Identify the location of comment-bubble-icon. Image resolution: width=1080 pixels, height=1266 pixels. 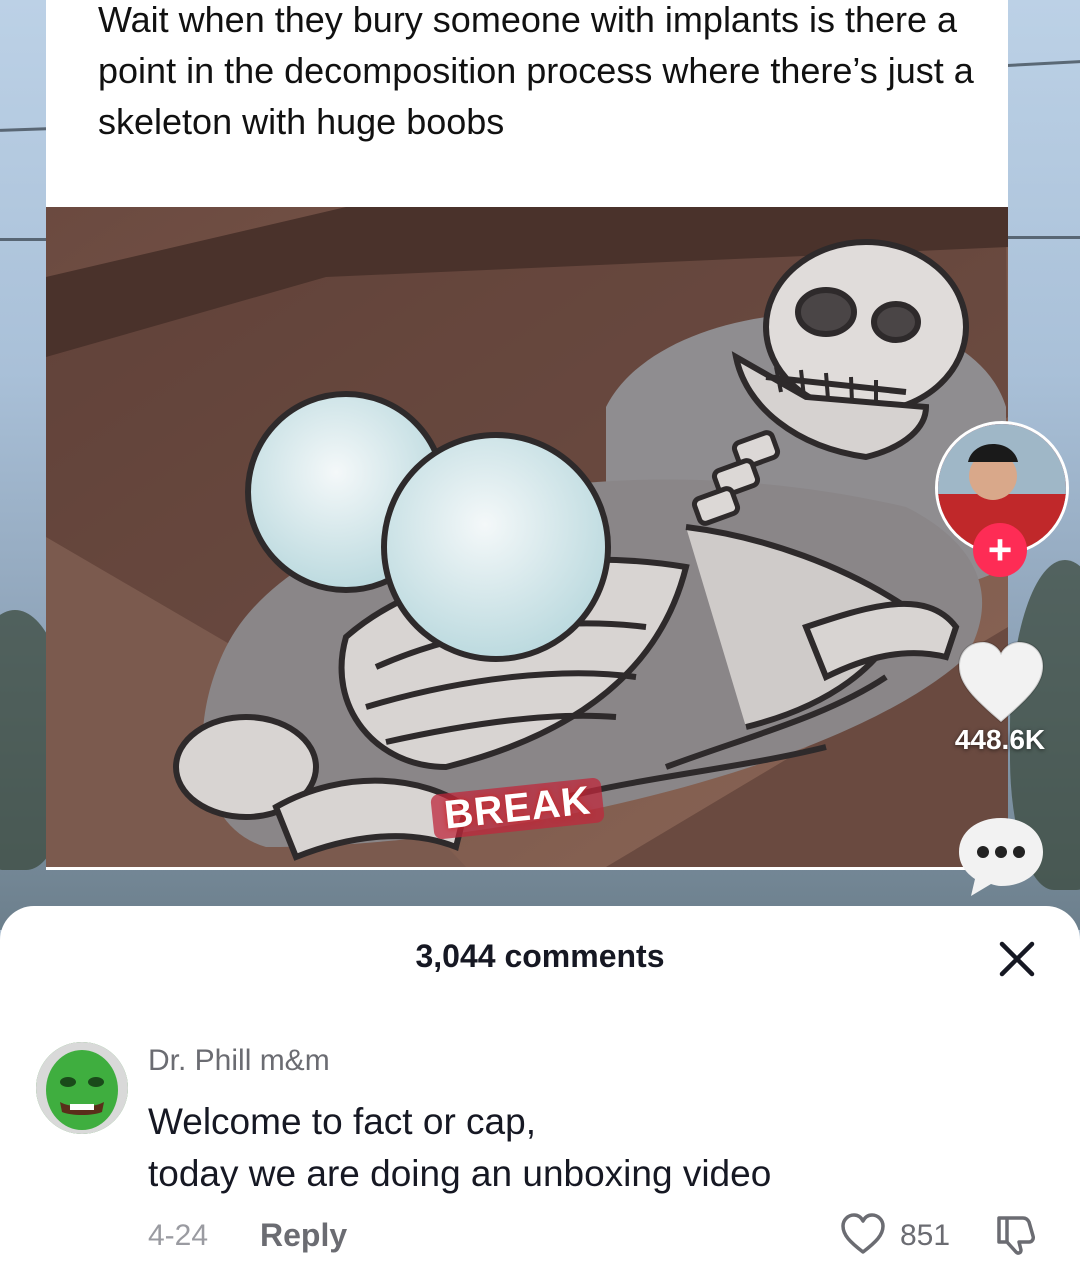
(1001, 858).